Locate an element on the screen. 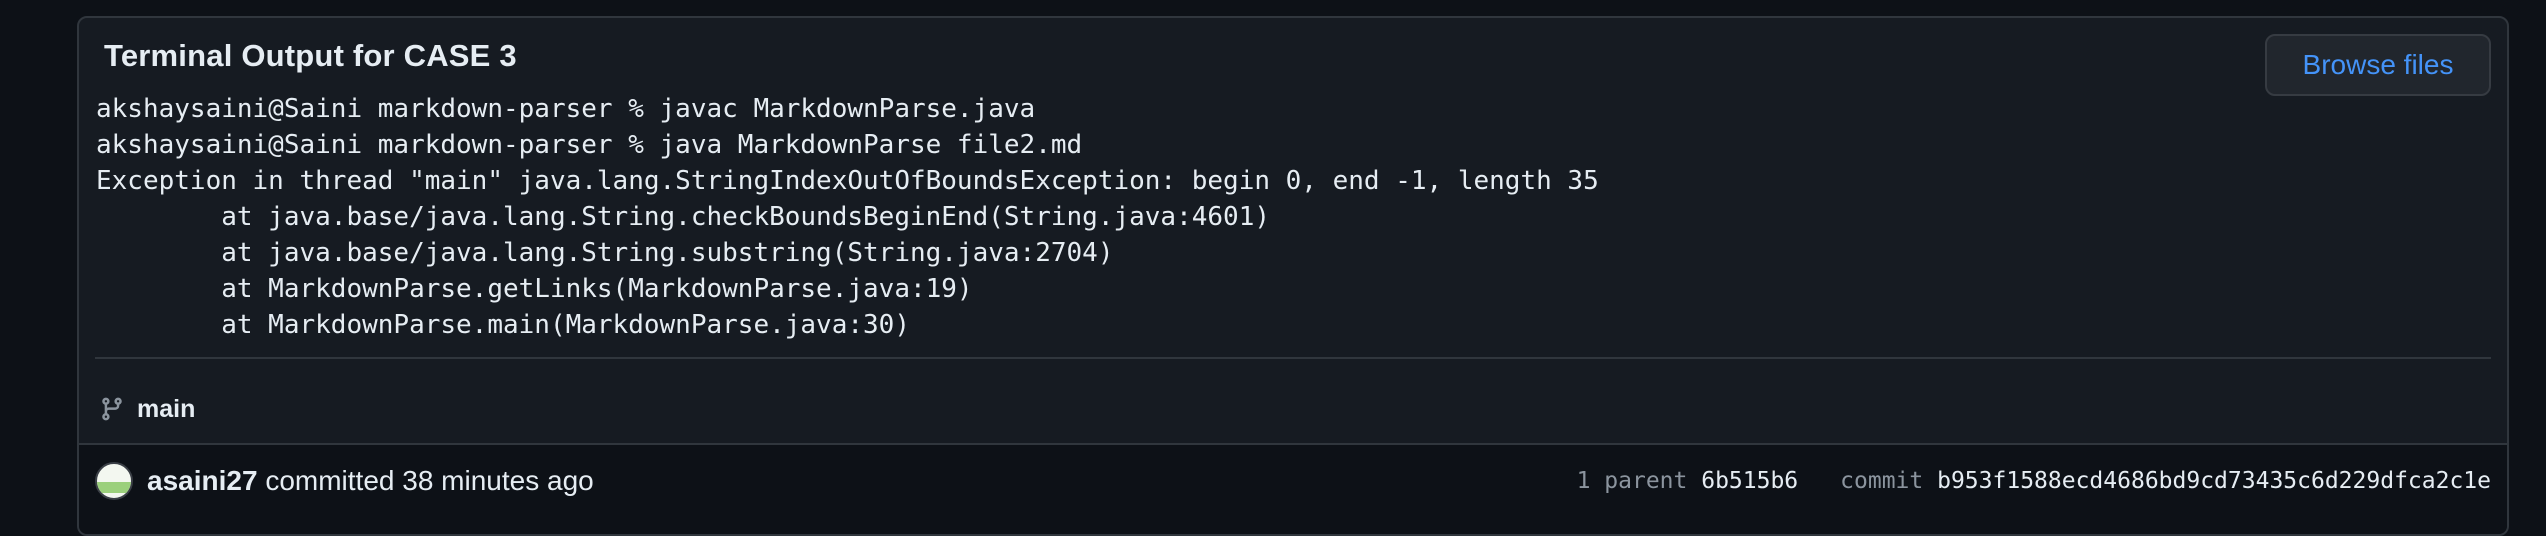  parent-label: 1 parent is located at coordinates (1632, 481).